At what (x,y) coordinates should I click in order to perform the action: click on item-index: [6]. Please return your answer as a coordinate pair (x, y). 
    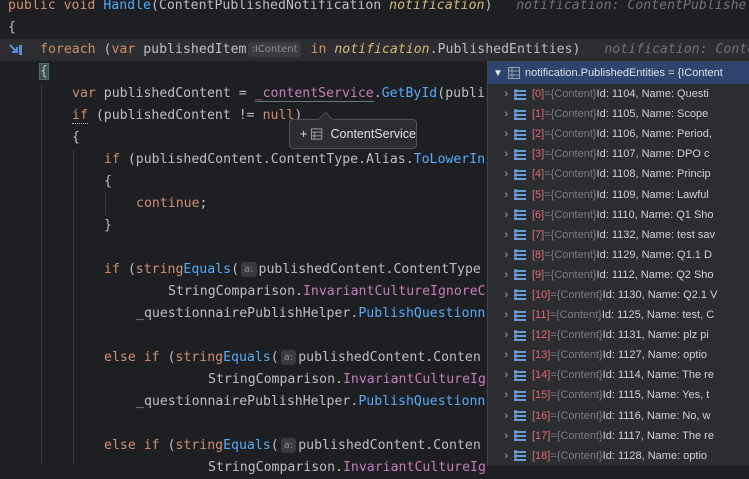
    Looking at the image, I should click on (538, 214).